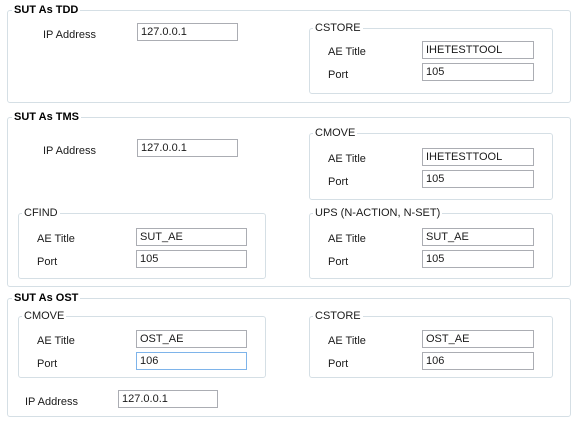  Describe the element at coordinates (478, 72) in the screenshot. I see `tdd-cstore-port-field: 105` at that location.